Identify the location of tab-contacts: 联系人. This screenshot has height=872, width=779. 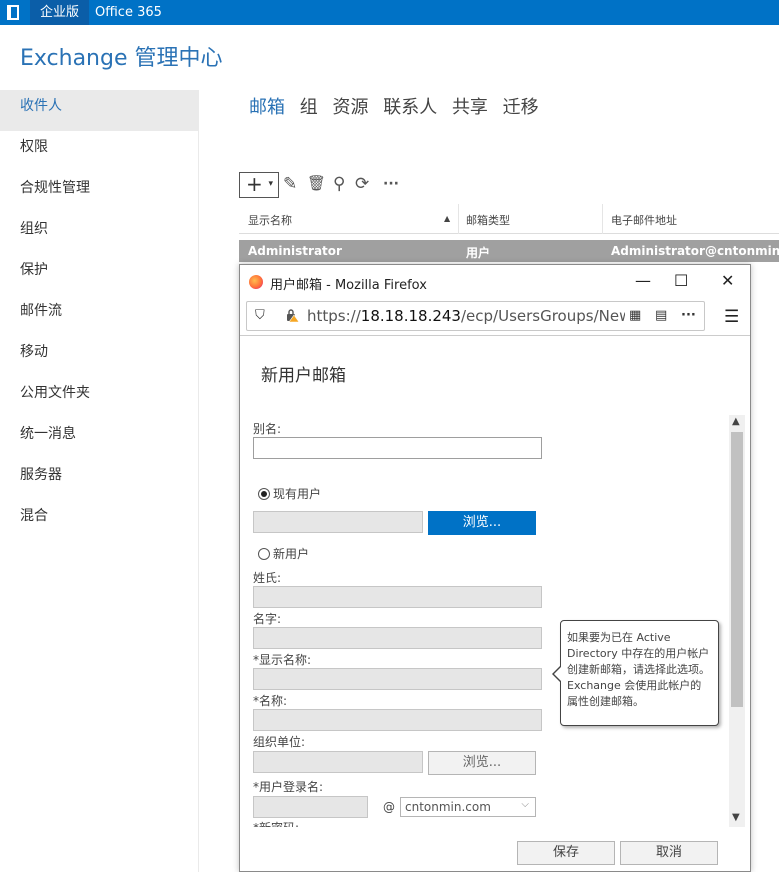
(410, 107).